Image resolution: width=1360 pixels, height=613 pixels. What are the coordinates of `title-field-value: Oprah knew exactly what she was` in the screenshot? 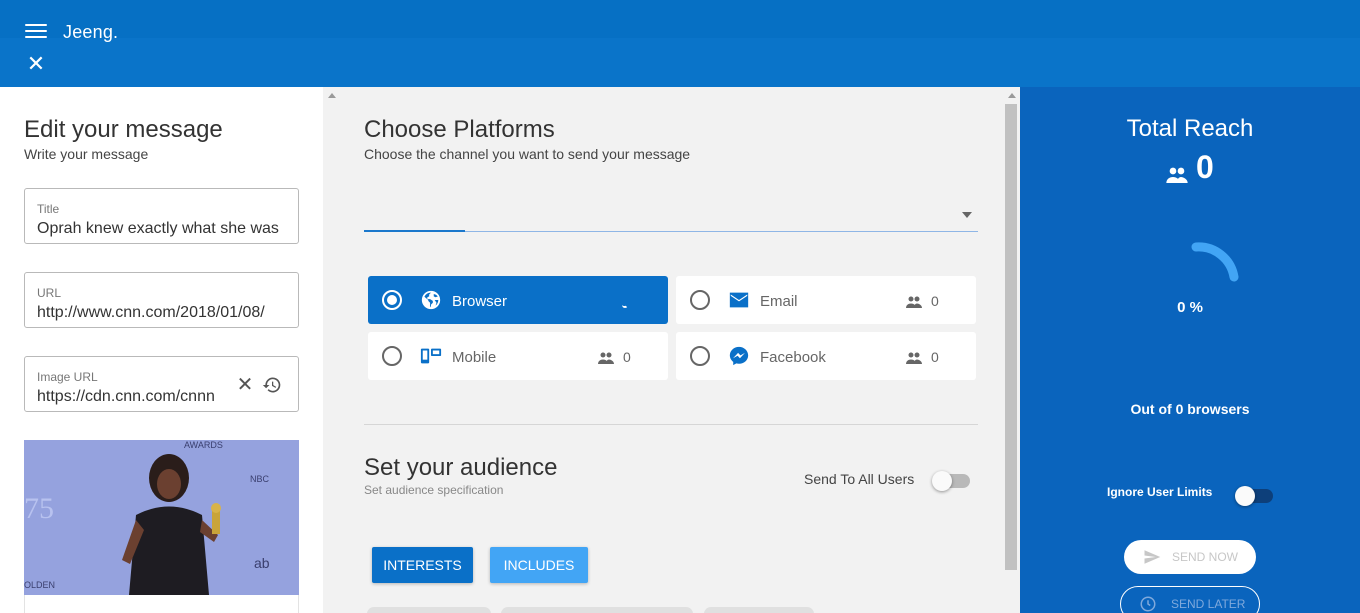 It's located at (162, 229).